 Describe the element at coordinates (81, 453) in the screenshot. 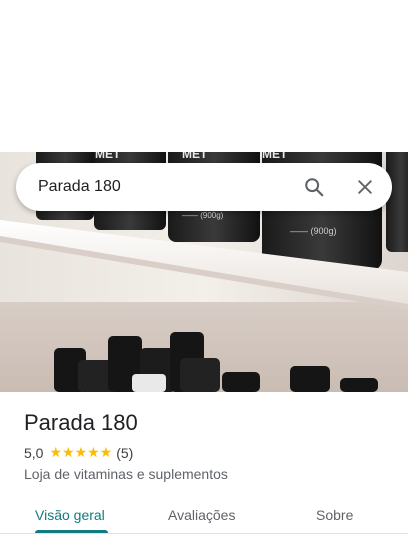

I see `star-rating-icon: ★★★★★` at that location.